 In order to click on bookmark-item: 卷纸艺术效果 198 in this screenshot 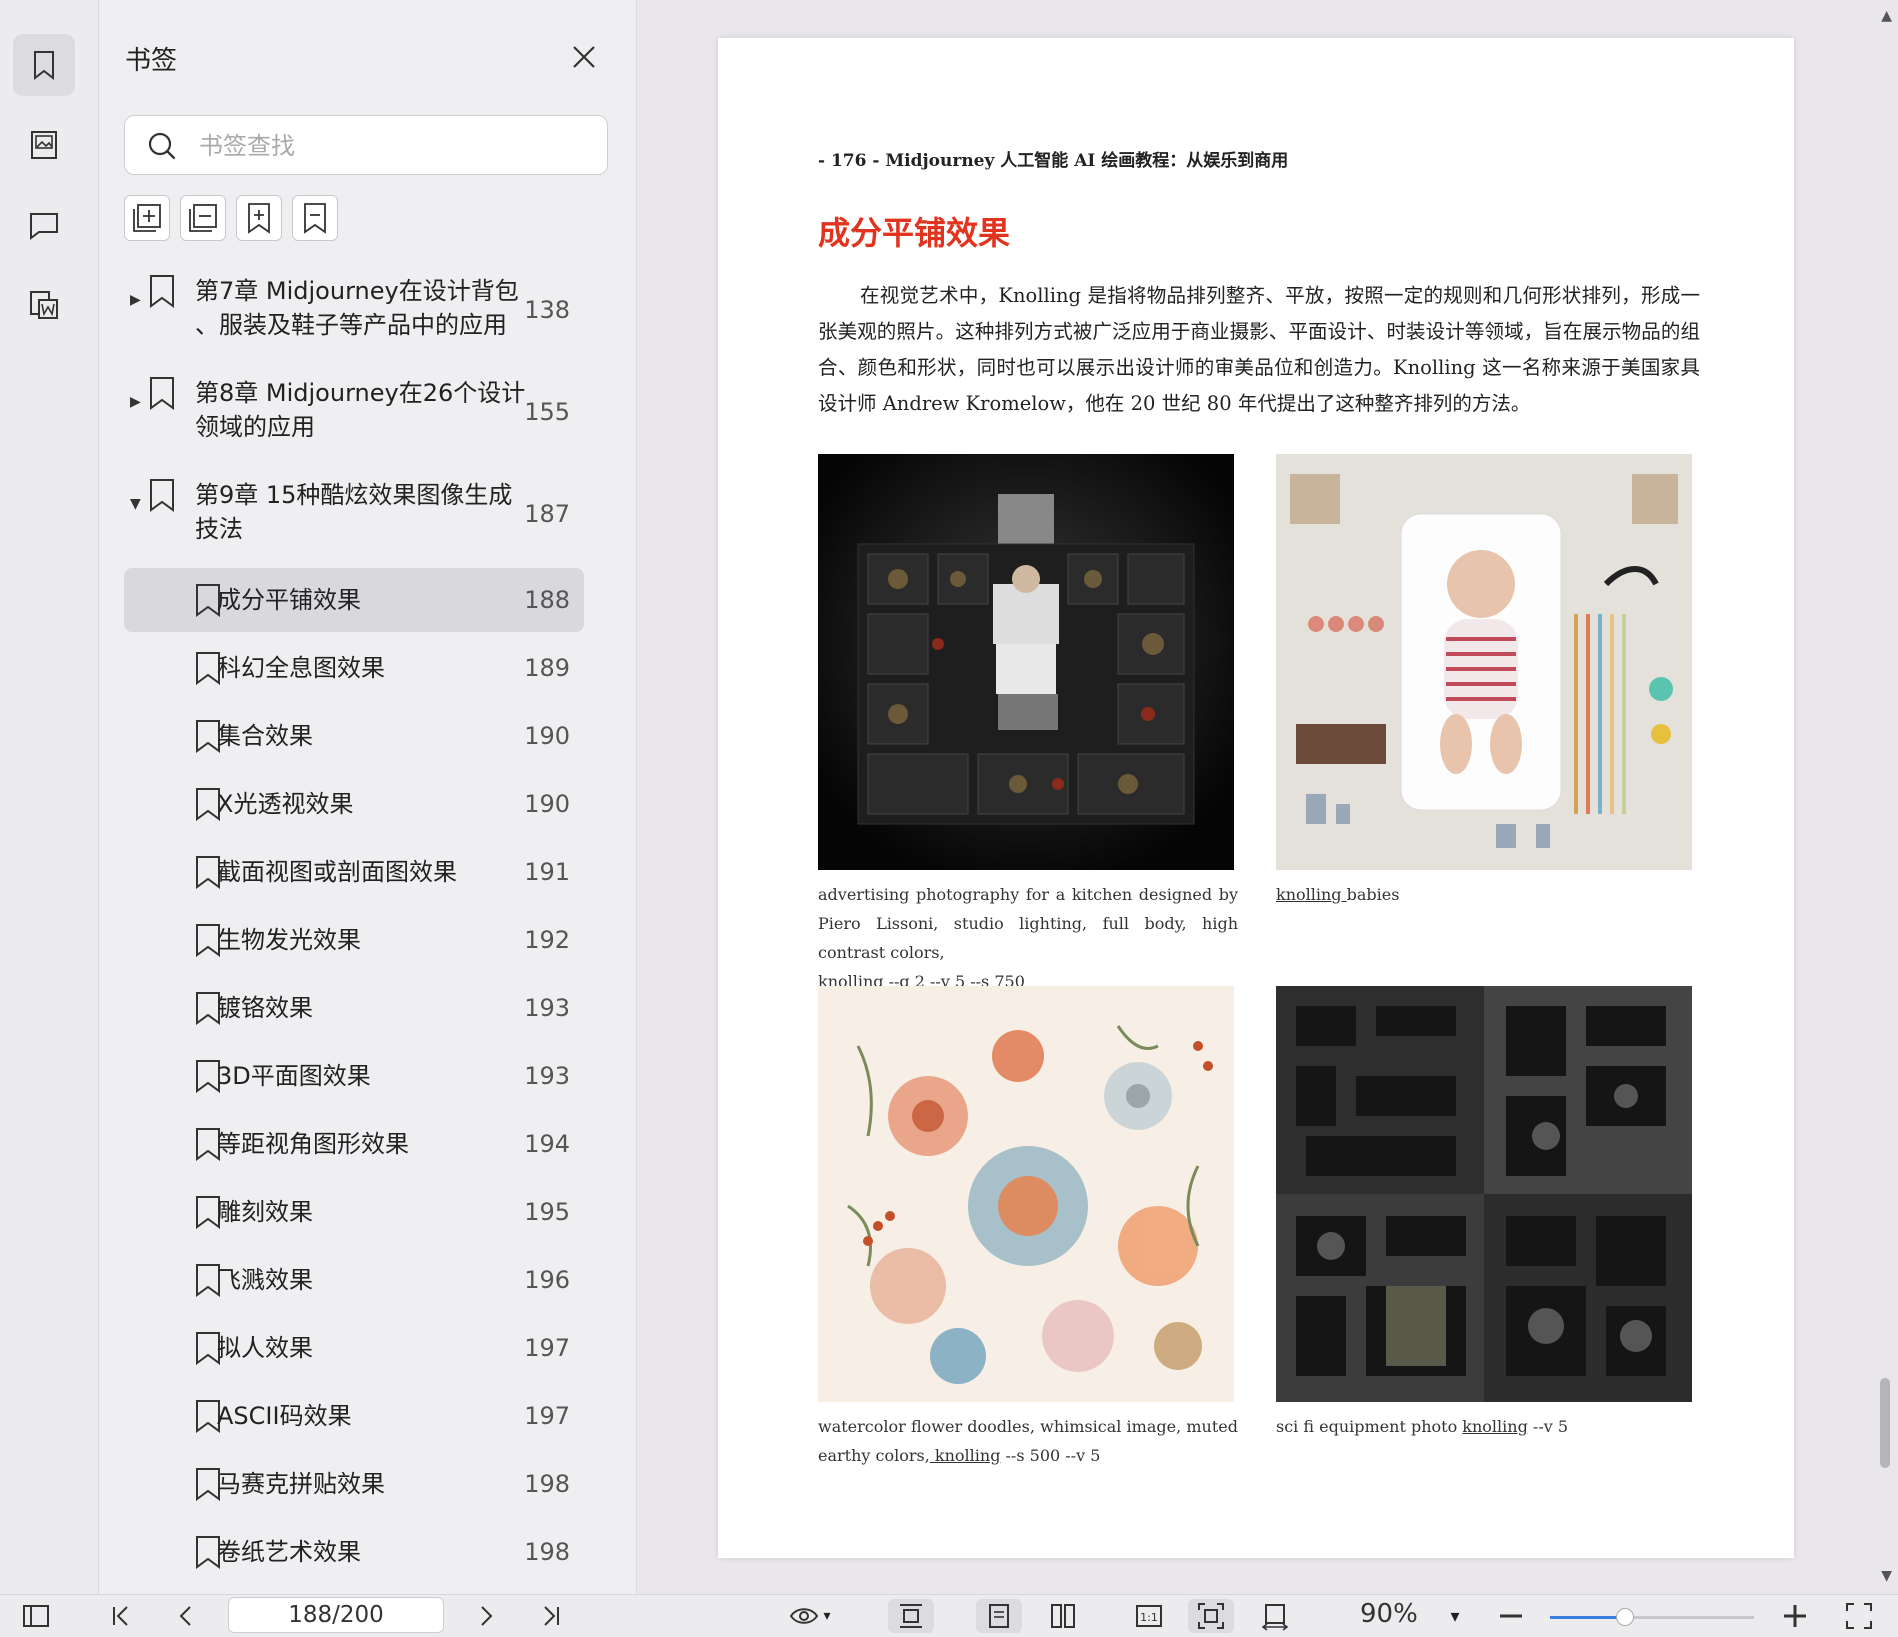, I will do `click(354, 1552)`.